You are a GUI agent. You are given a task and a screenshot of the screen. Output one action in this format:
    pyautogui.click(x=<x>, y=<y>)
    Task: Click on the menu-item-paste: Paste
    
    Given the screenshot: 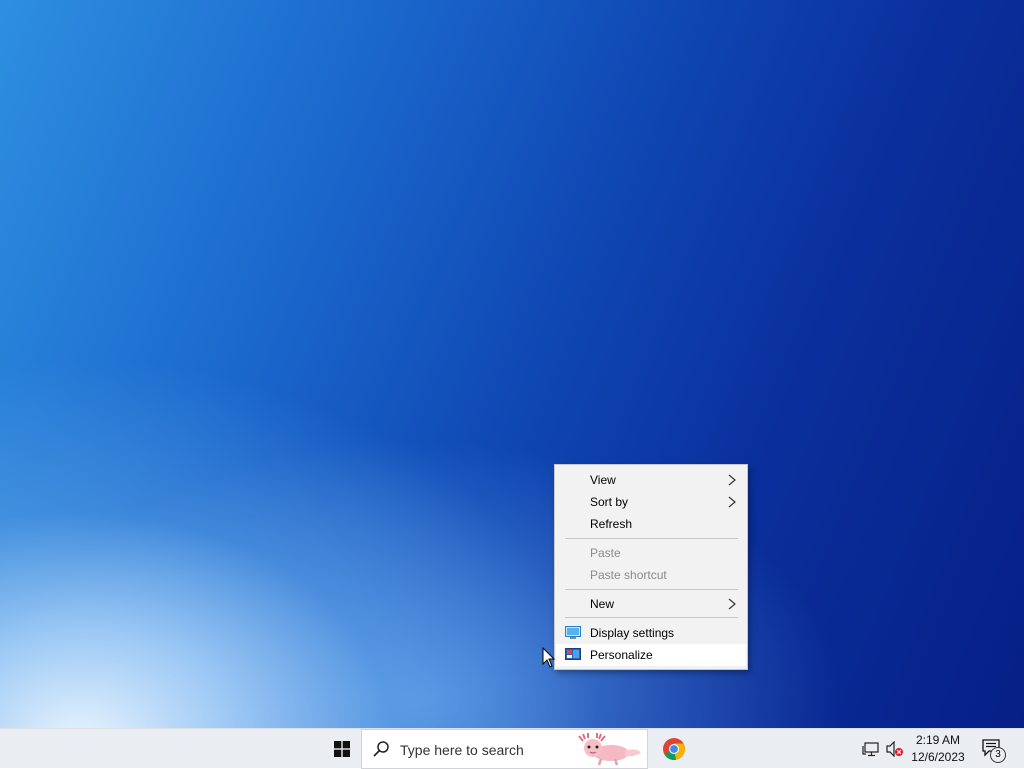 What is the action you would take?
    pyautogui.click(x=651, y=553)
    